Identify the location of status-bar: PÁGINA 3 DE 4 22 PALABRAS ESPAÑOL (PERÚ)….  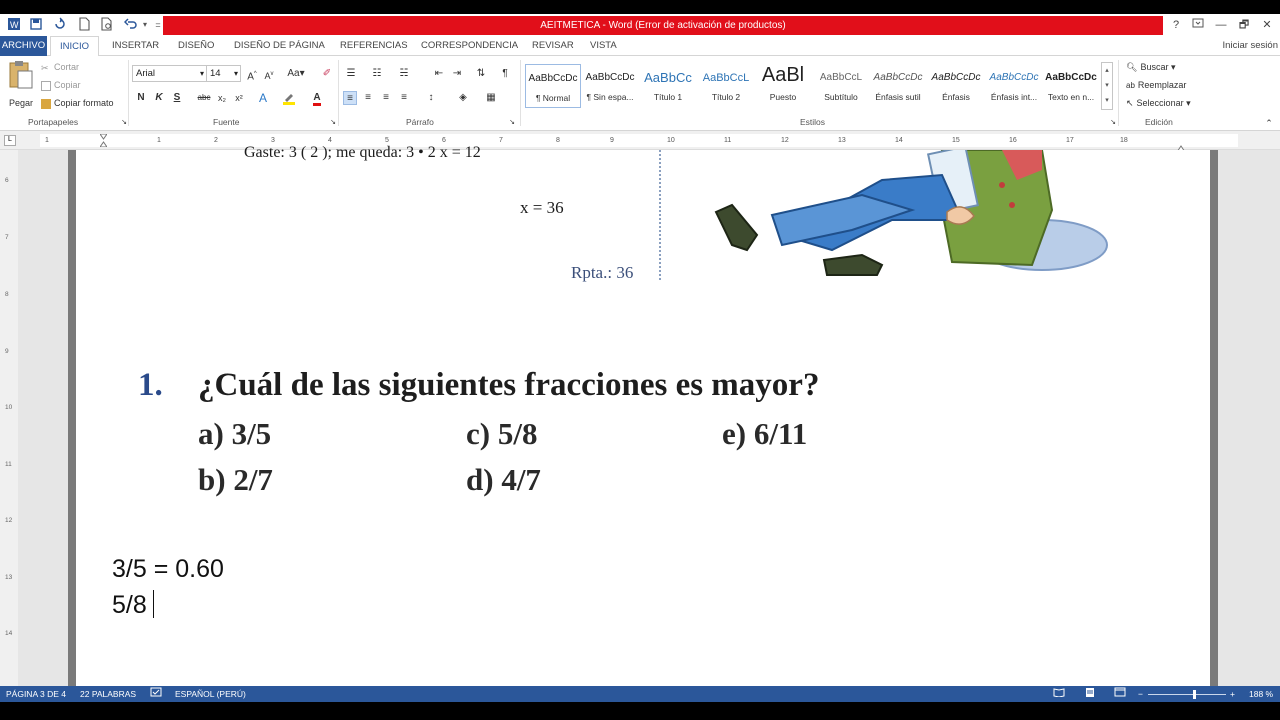
(640, 694).